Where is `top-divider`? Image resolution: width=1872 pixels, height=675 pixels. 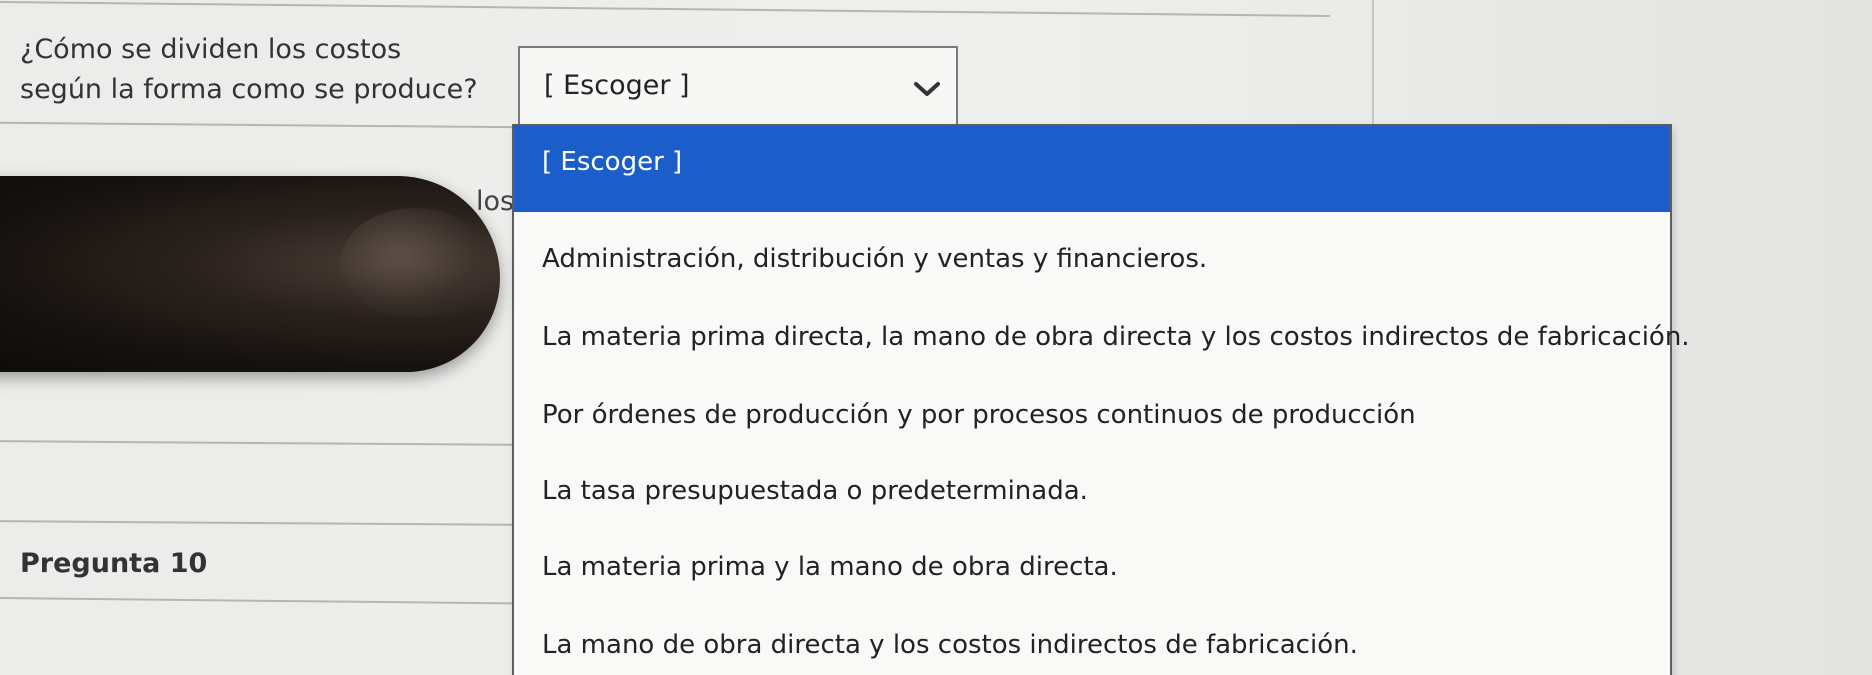
top-divider is located at coordinates (665, 9).